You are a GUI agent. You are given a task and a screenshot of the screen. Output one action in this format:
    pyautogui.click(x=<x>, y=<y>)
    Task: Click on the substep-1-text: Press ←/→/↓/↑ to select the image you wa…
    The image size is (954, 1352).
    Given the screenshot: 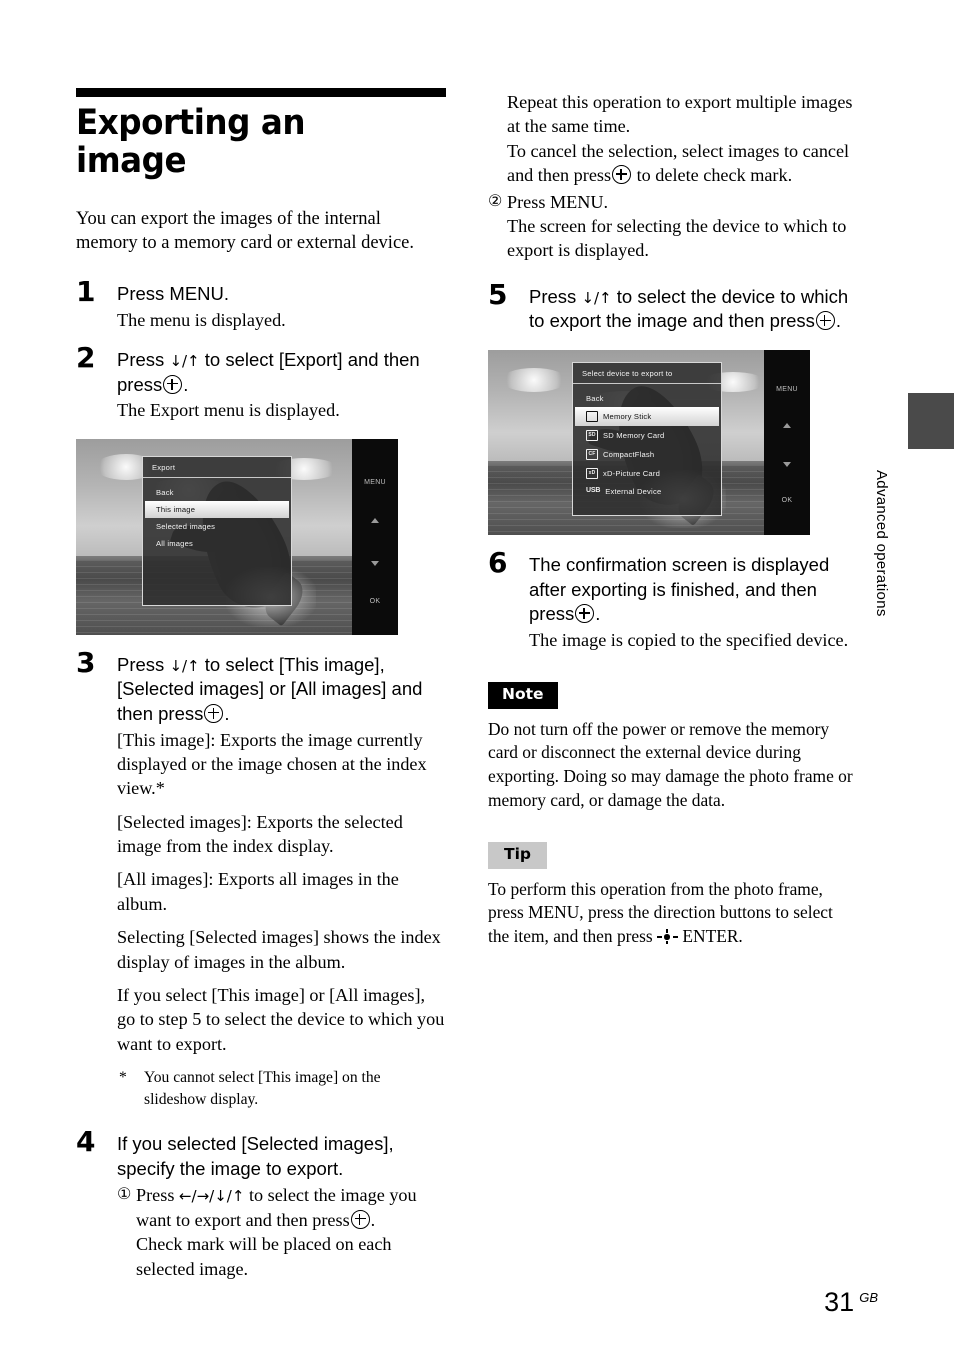 What is the action you would take?
    pyautogui.click(x=291, y=1207)
    